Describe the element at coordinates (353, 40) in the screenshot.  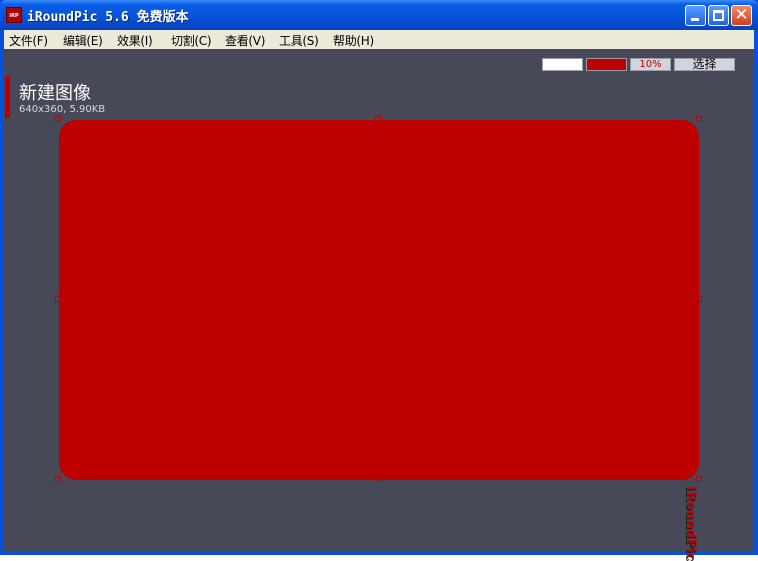
I see `menu-help: 帮助(H)` at that location.